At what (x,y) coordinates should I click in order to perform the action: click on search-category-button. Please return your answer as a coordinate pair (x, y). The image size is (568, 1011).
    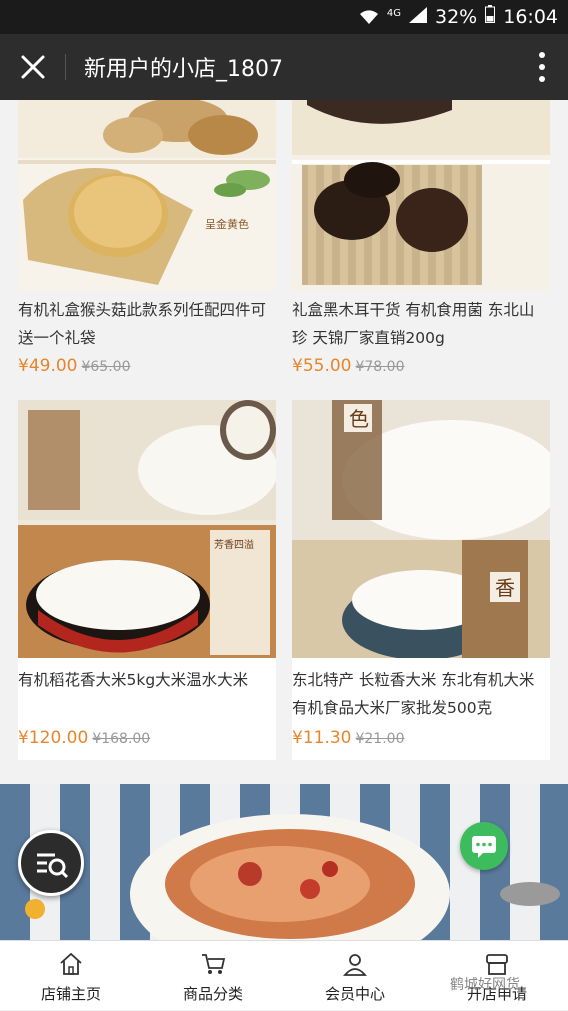
    Looking at the image, I should click on (51, 863).